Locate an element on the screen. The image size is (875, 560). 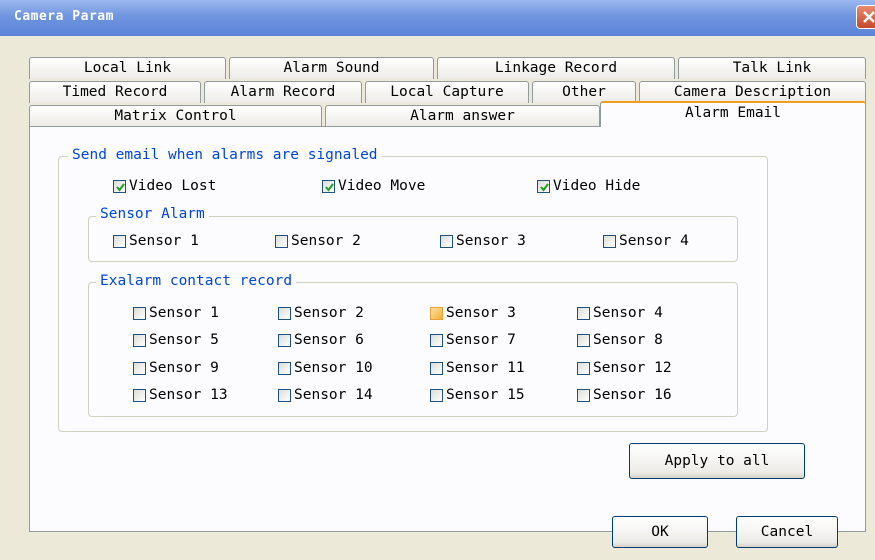
exalarm-checkbox-5: Sensor 5 is located at coordinates (176, 340).